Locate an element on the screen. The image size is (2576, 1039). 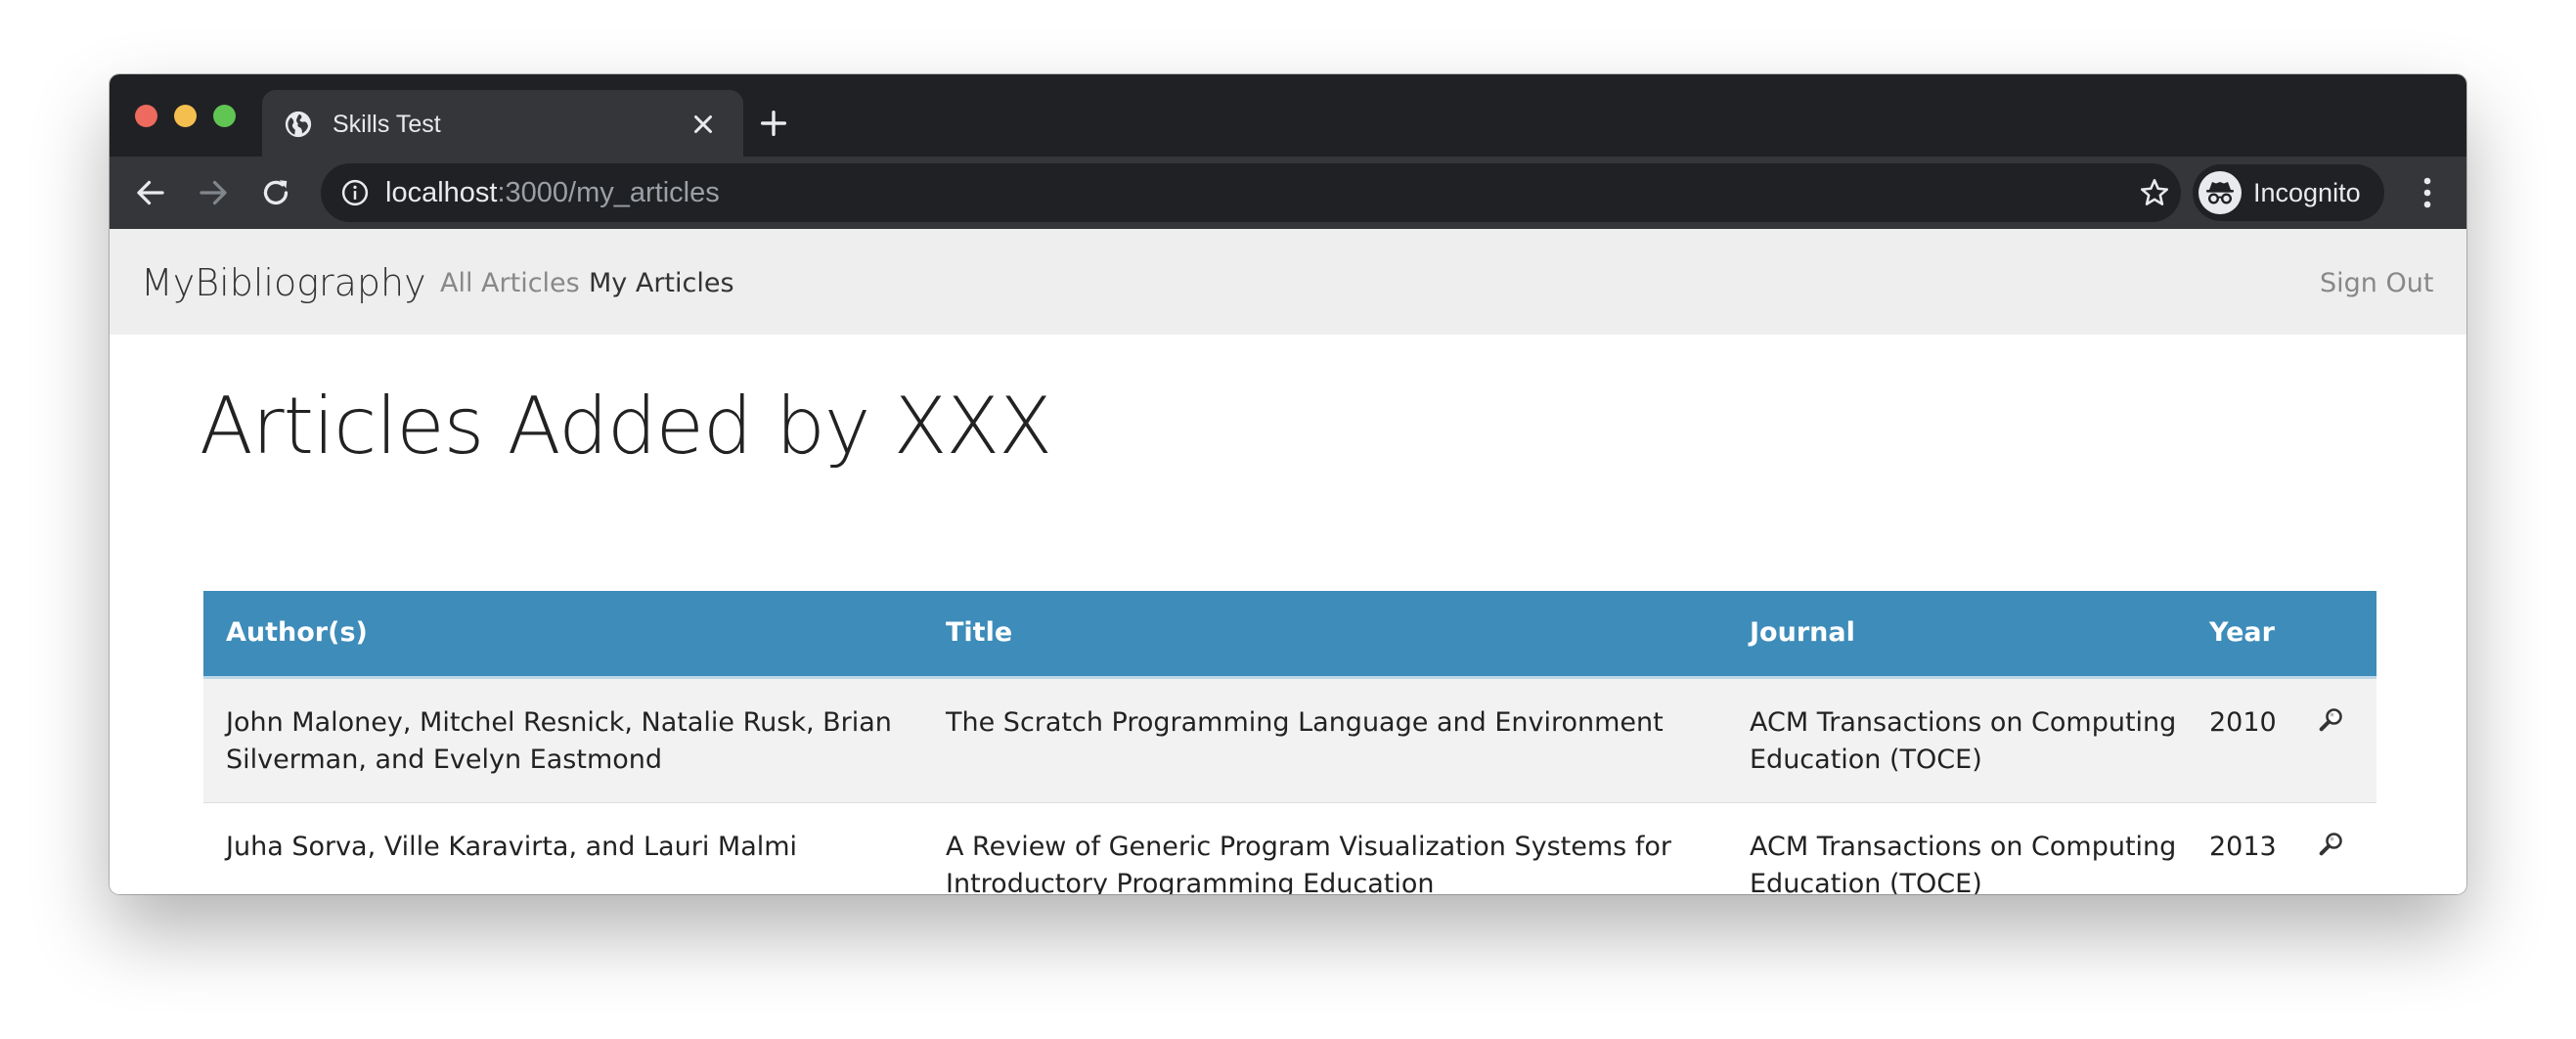
column-header-journal: Journal is located at coordinates (1957, 635).